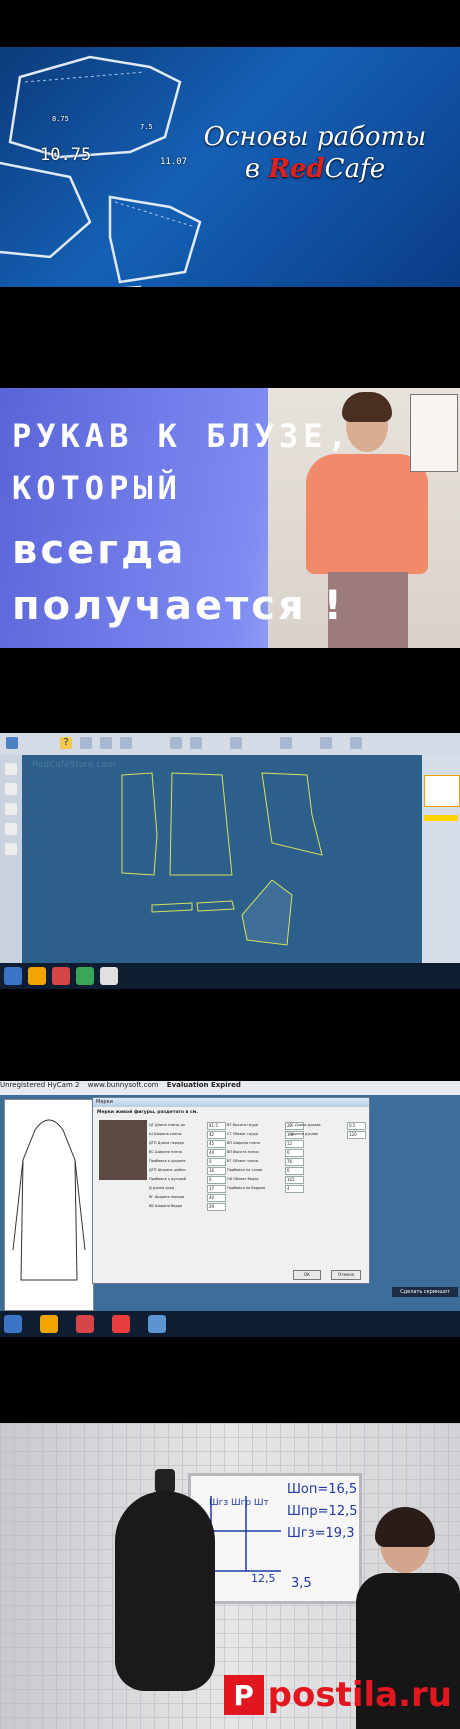 This screenshot has height=1729, width=460. I want to click on field-label: ВП Ширина плеча, so click(244, 1143).